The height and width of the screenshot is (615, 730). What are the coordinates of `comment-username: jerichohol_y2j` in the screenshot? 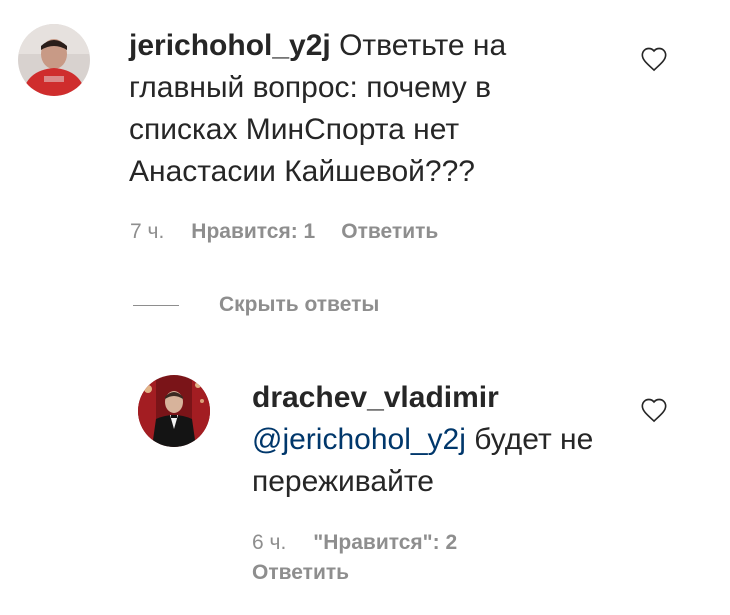 It's located at (230, 45).